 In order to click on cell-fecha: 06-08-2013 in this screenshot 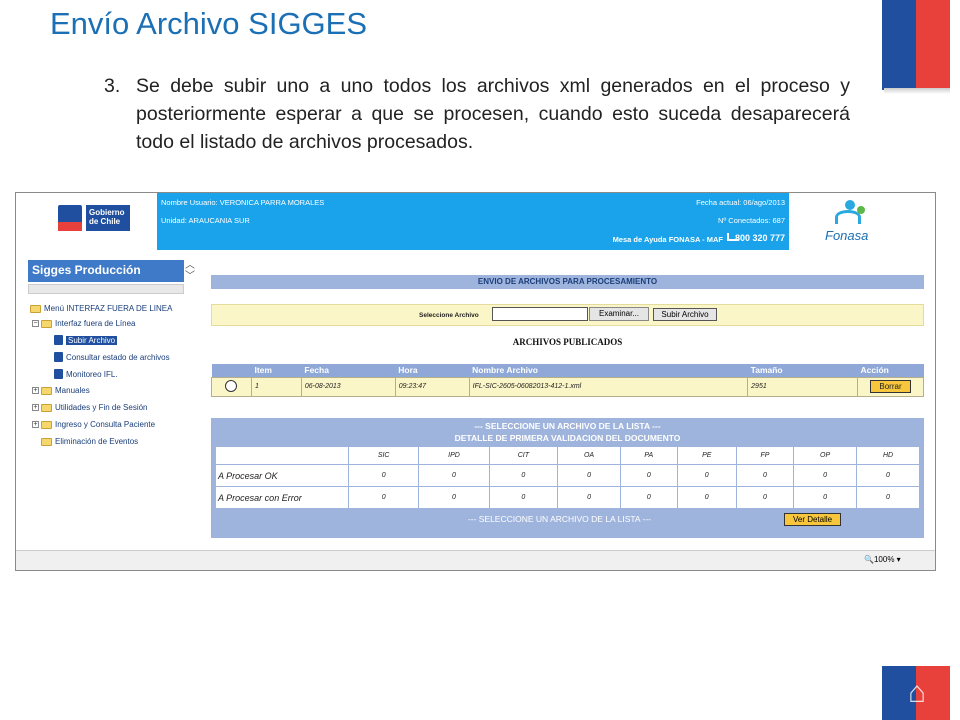, I will do `click(348, 386)`.